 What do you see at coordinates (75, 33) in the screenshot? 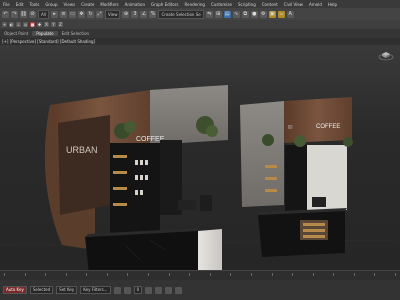
I see `ribbon-sub-label: Edit Selection` at bounding box center [75, 33].